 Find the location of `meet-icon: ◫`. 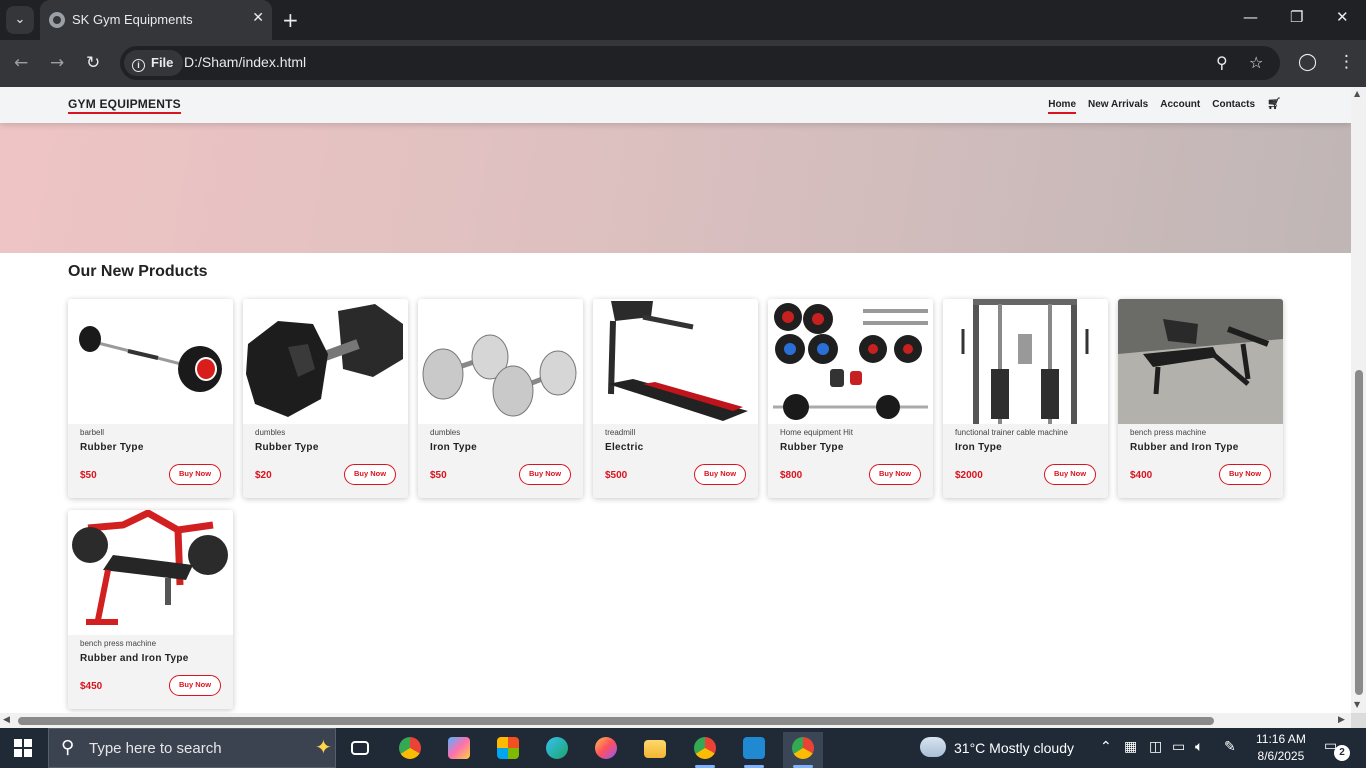

meet-icon: ◫ is located at coordinates (1155, 747).